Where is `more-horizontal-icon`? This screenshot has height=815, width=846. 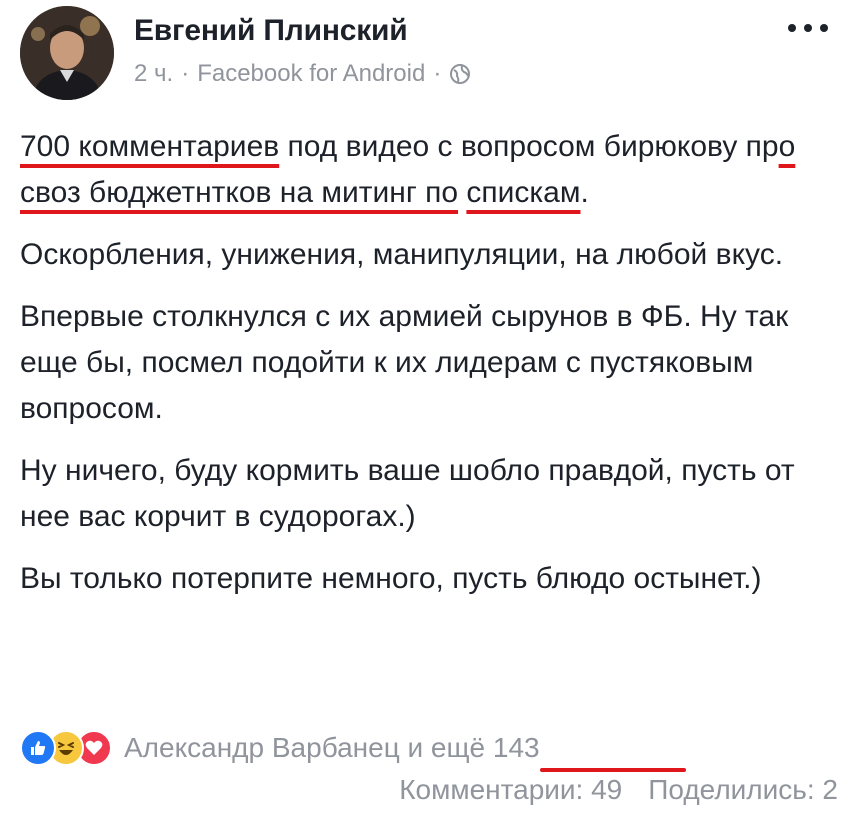
more-horizontal-icon is located at coordinates (808, 28).